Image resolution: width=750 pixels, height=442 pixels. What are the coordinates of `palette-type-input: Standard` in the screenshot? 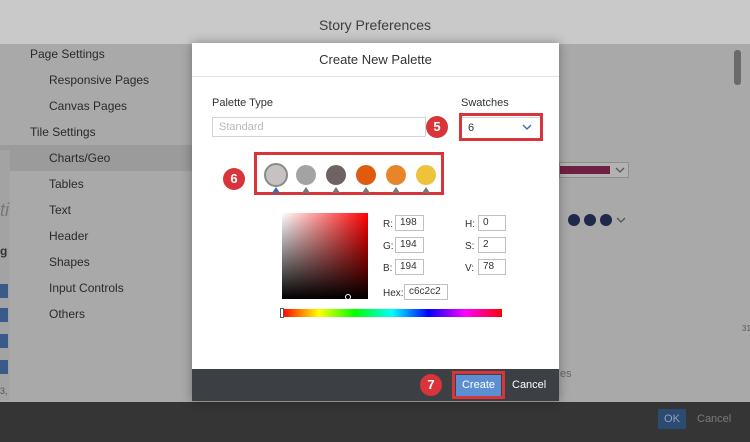 It's located at (319, 127).